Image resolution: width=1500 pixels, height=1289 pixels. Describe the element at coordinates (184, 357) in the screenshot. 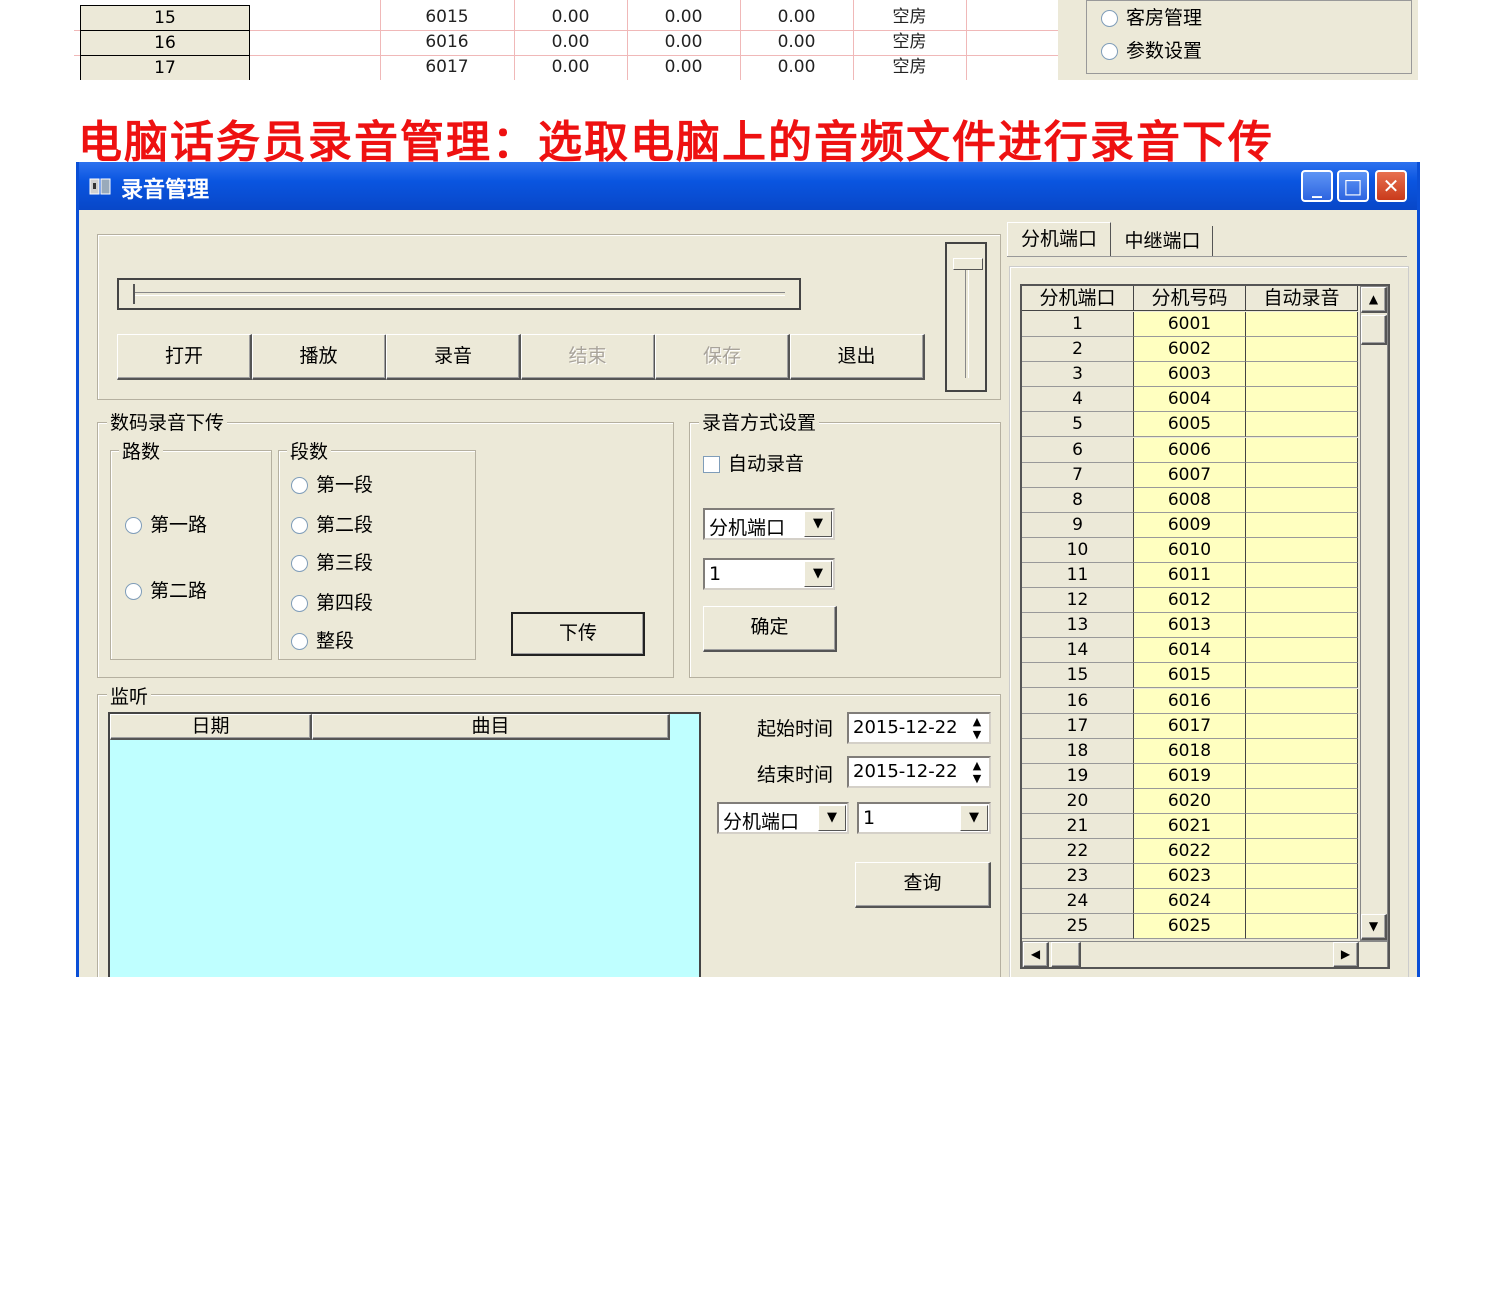

I see `open-button: 打开` at that location.